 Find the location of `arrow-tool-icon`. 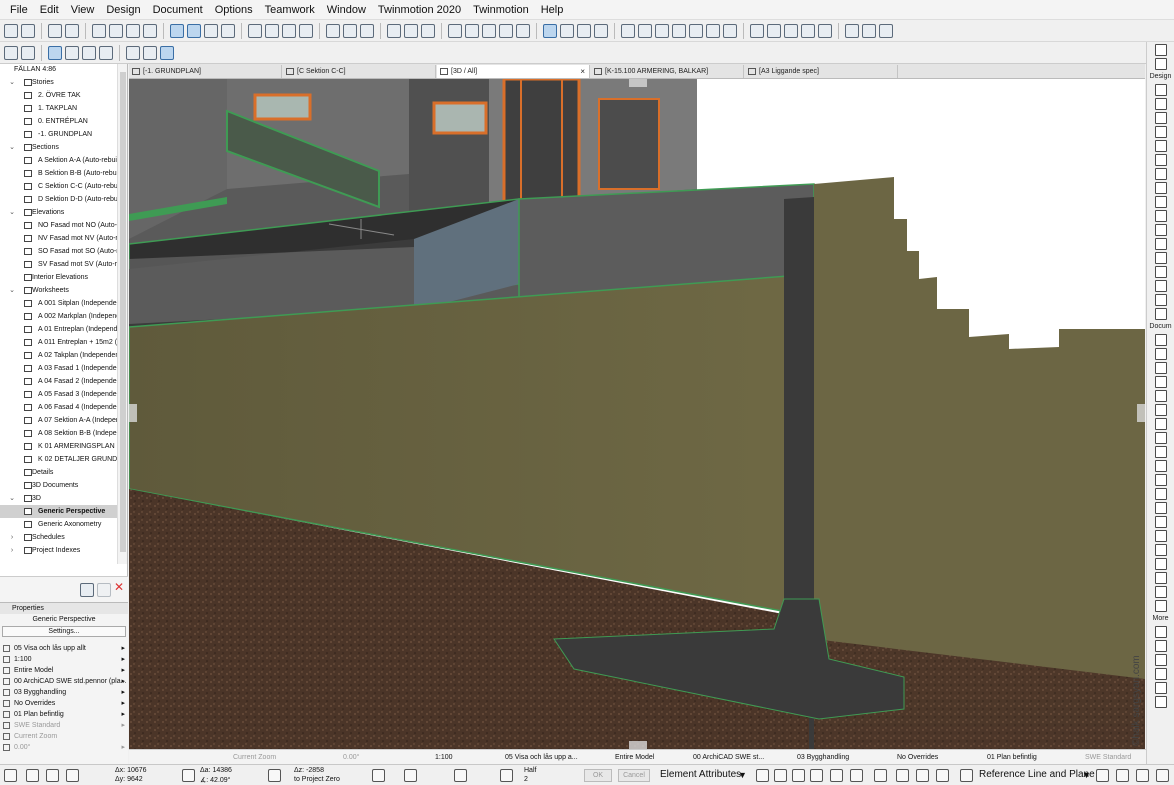

arrow-tool-icon is located at coordinates (1161, 50).